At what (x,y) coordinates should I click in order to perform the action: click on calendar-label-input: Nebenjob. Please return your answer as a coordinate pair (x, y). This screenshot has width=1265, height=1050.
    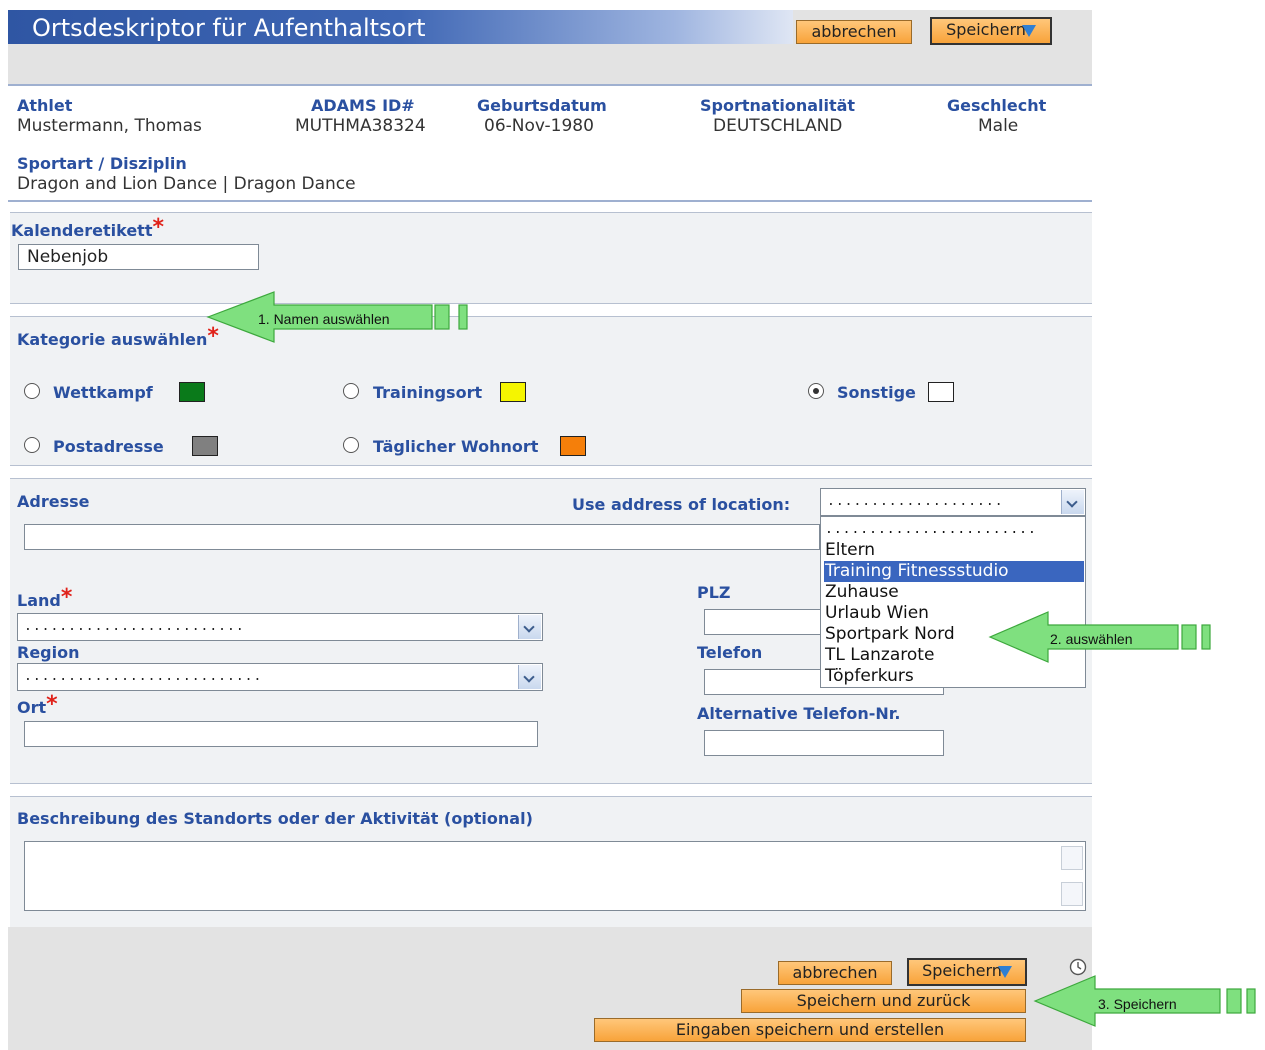
    Looking at the image, I should click on (138, 257).